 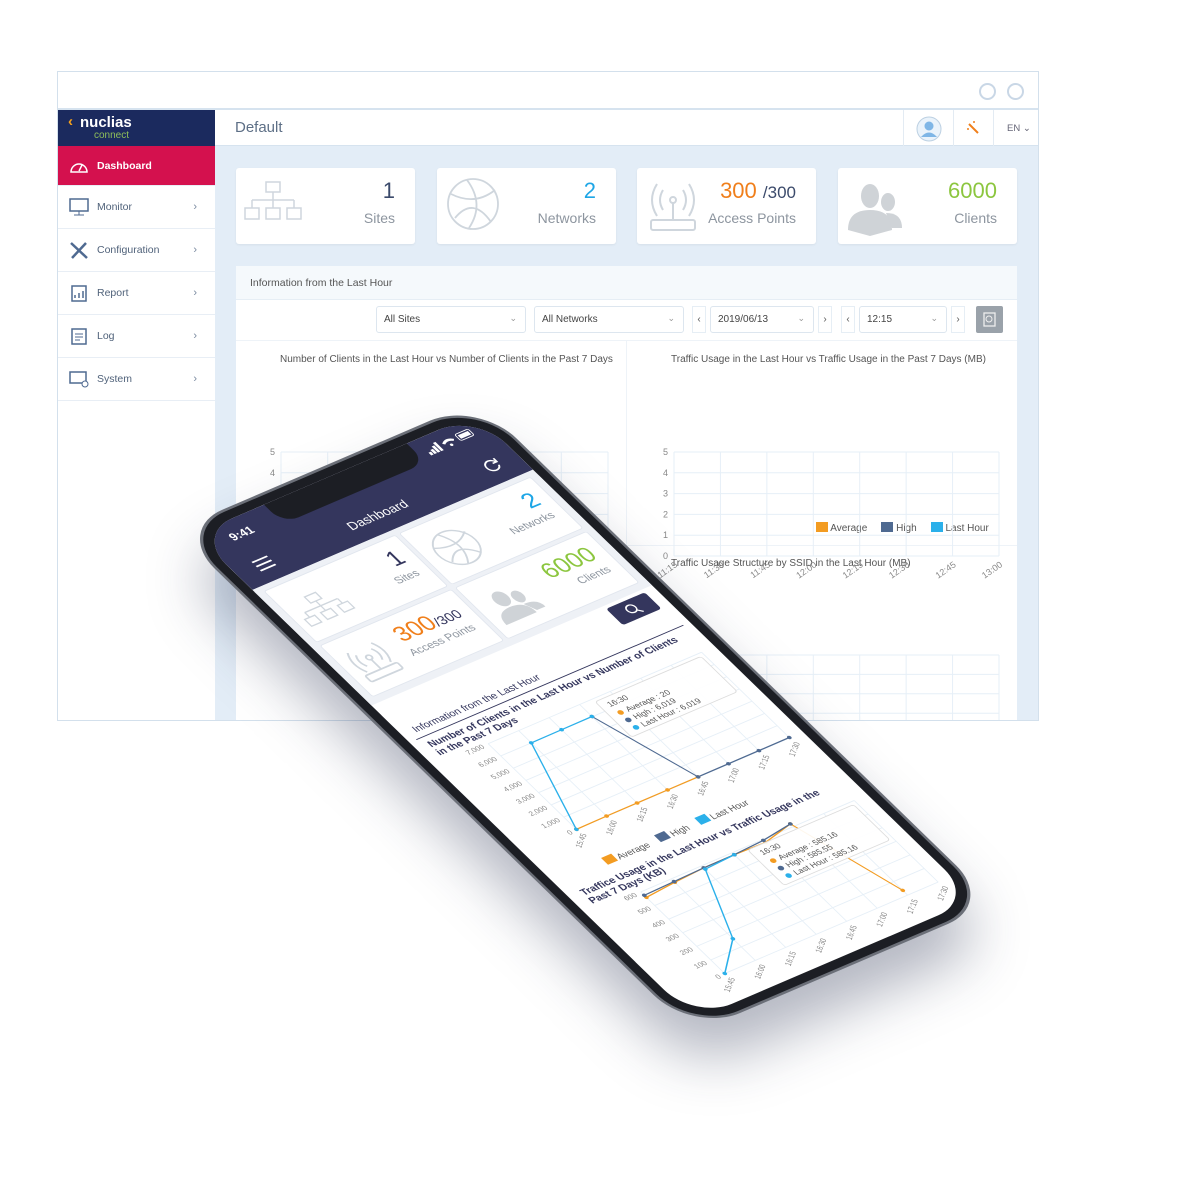 What do you see at coordinates (658, 923) in the screenshot?
I see `y-tick-label: 400` at bounding box center [658, 923].